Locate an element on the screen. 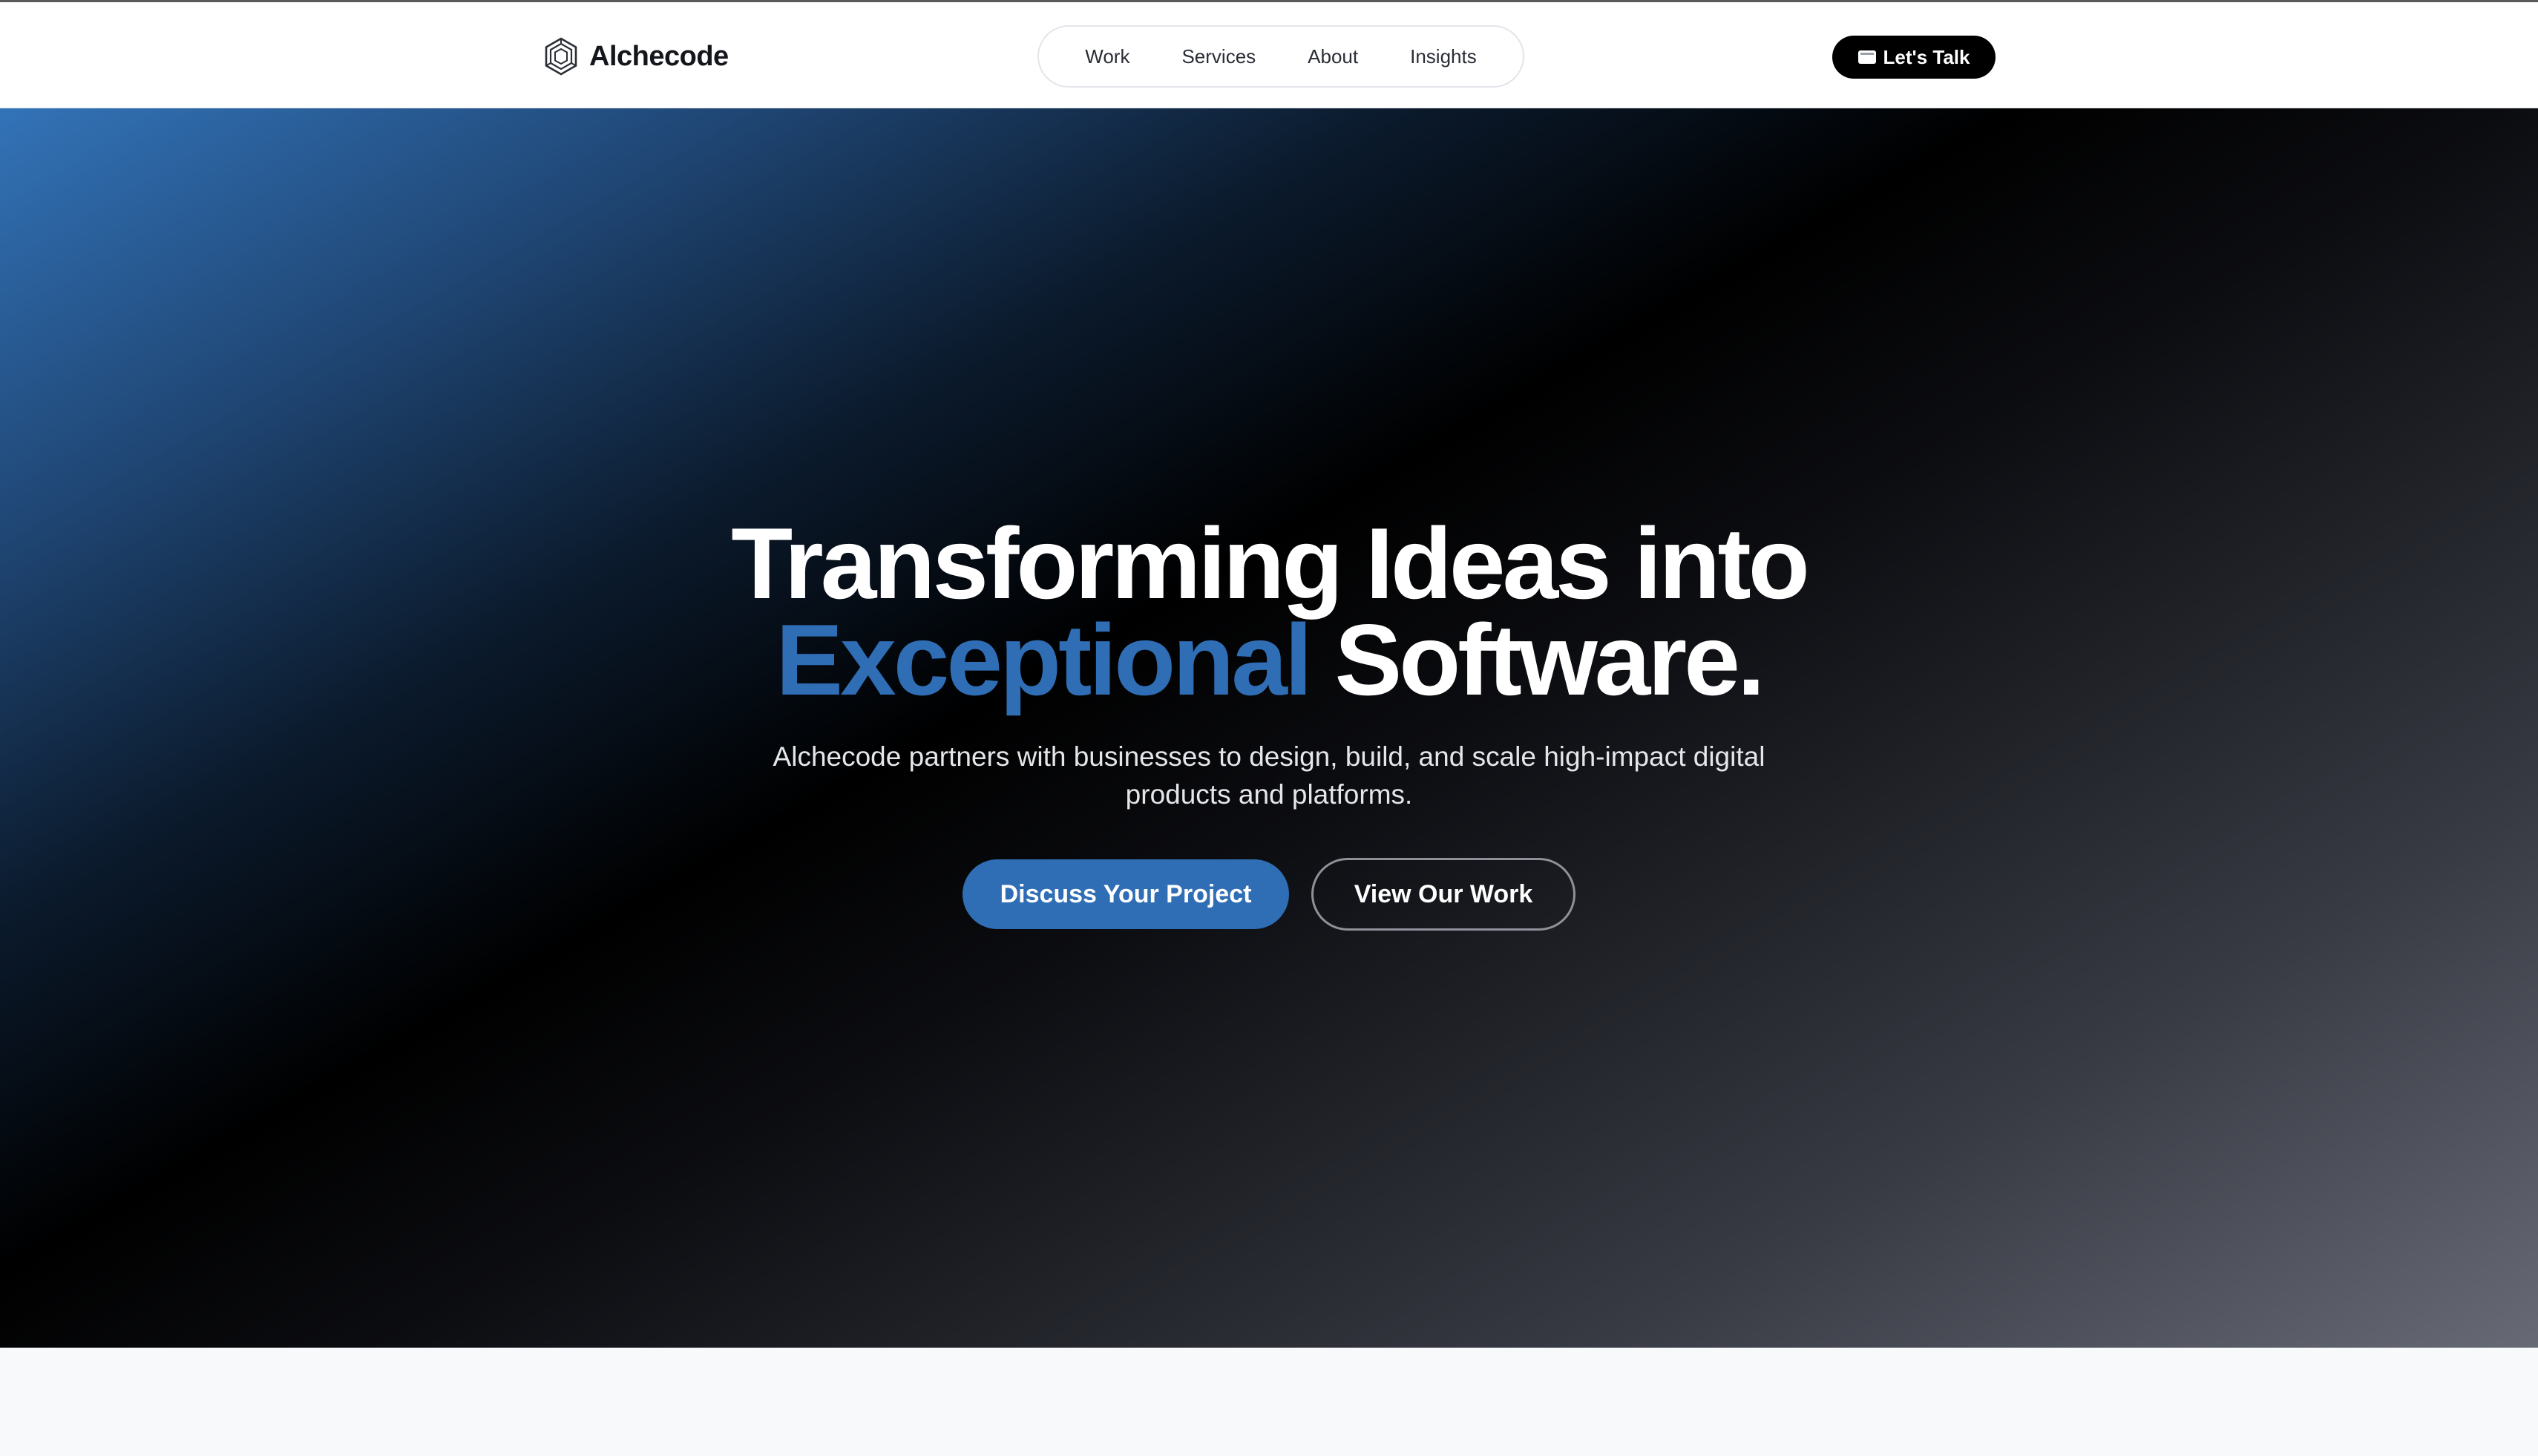 This screenshot has width=2538, height=1456. main-nav: Work Services About Insights is located at coordinates (1280, 57).